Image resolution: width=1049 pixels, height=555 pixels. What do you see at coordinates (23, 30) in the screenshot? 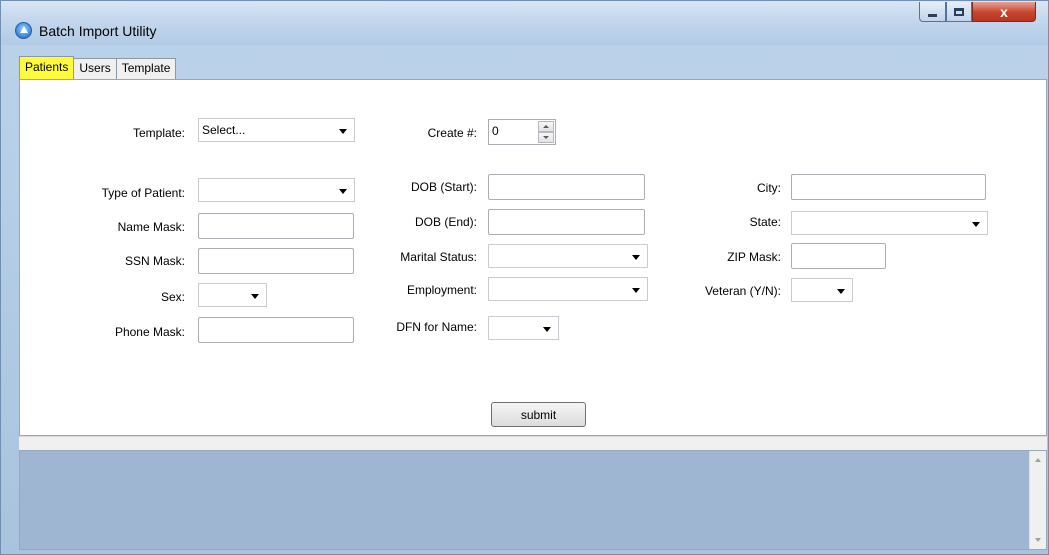
I see `app-logo-icon` at bounding box center [23, 30].